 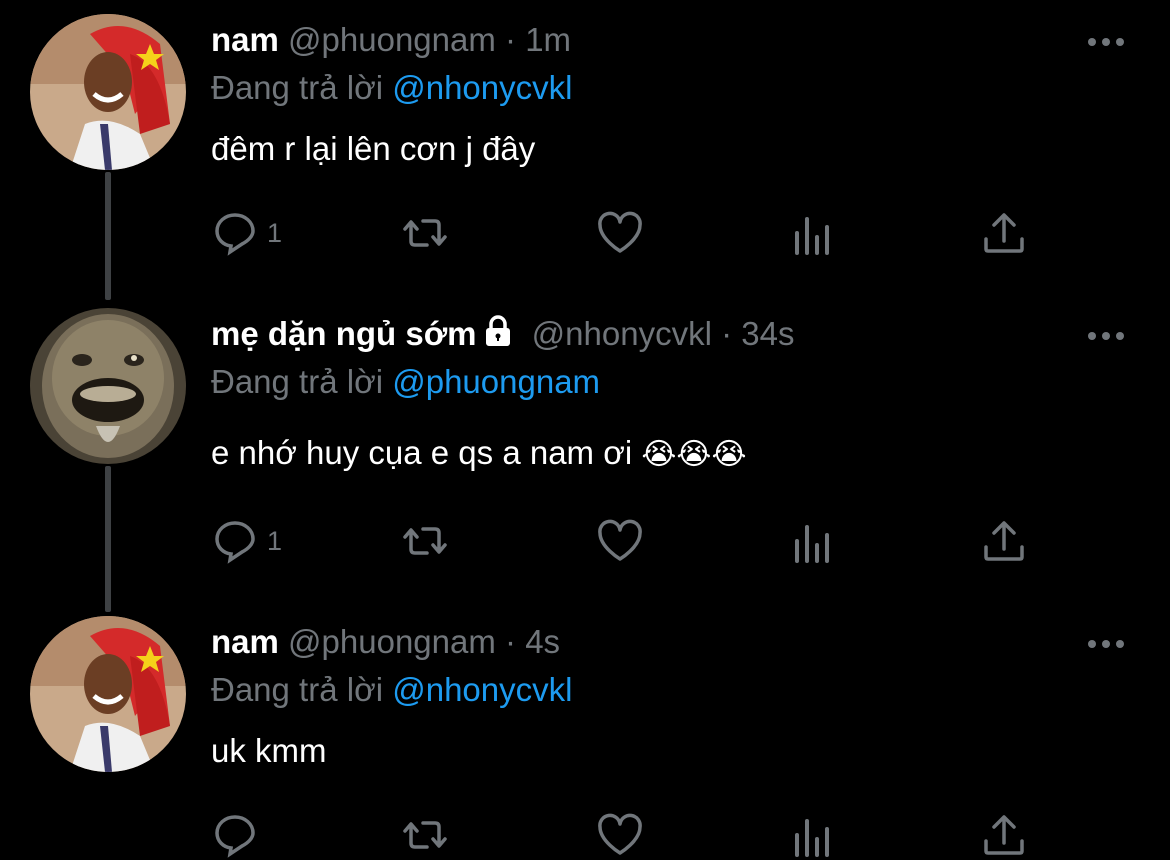 What do you see at coordinates (344, 333) in the screenshot?
I see `display-name: mẹ dặn ngủ sớm` at bounding box center [344, 333].